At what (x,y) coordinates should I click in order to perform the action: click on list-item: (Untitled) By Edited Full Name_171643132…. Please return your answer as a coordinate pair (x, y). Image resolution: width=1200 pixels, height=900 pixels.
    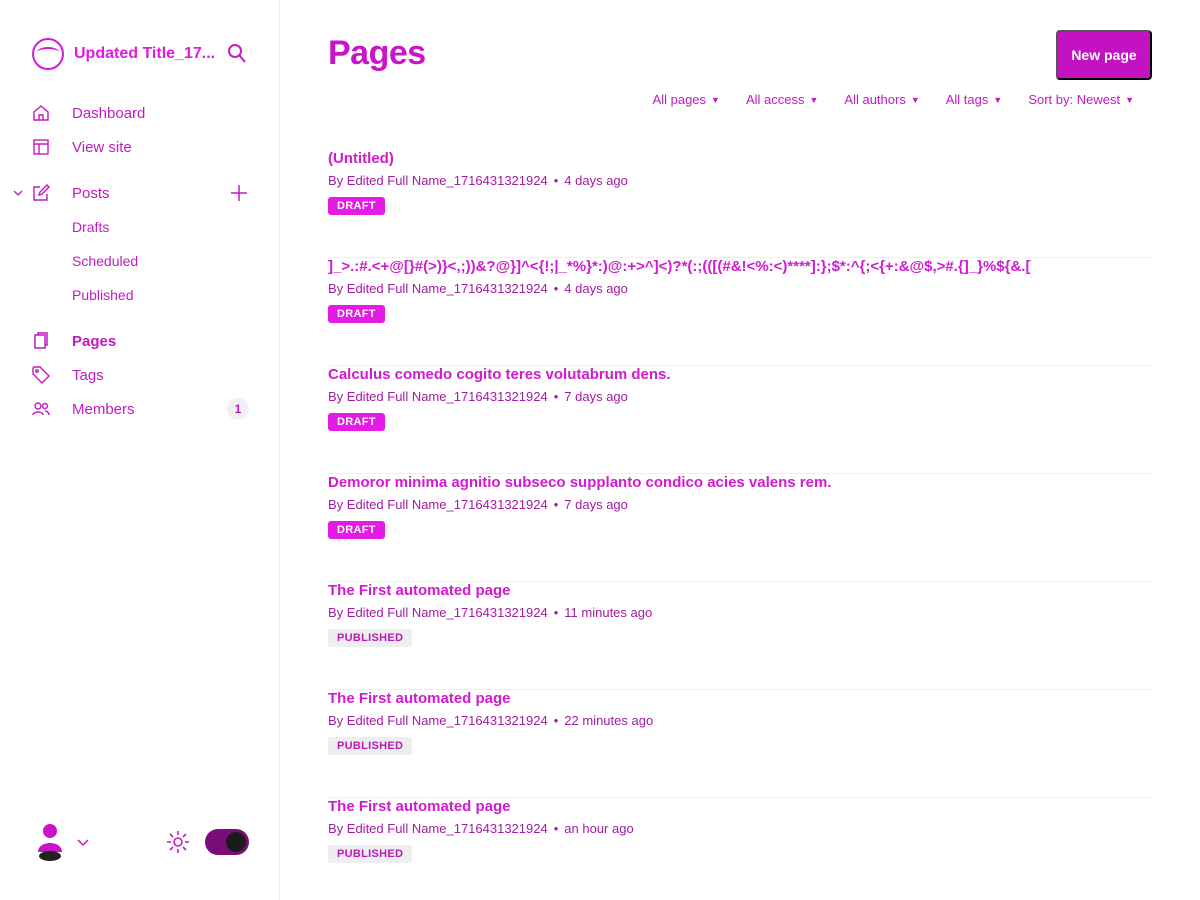
    Looking at the image, I should click on (740, 204).